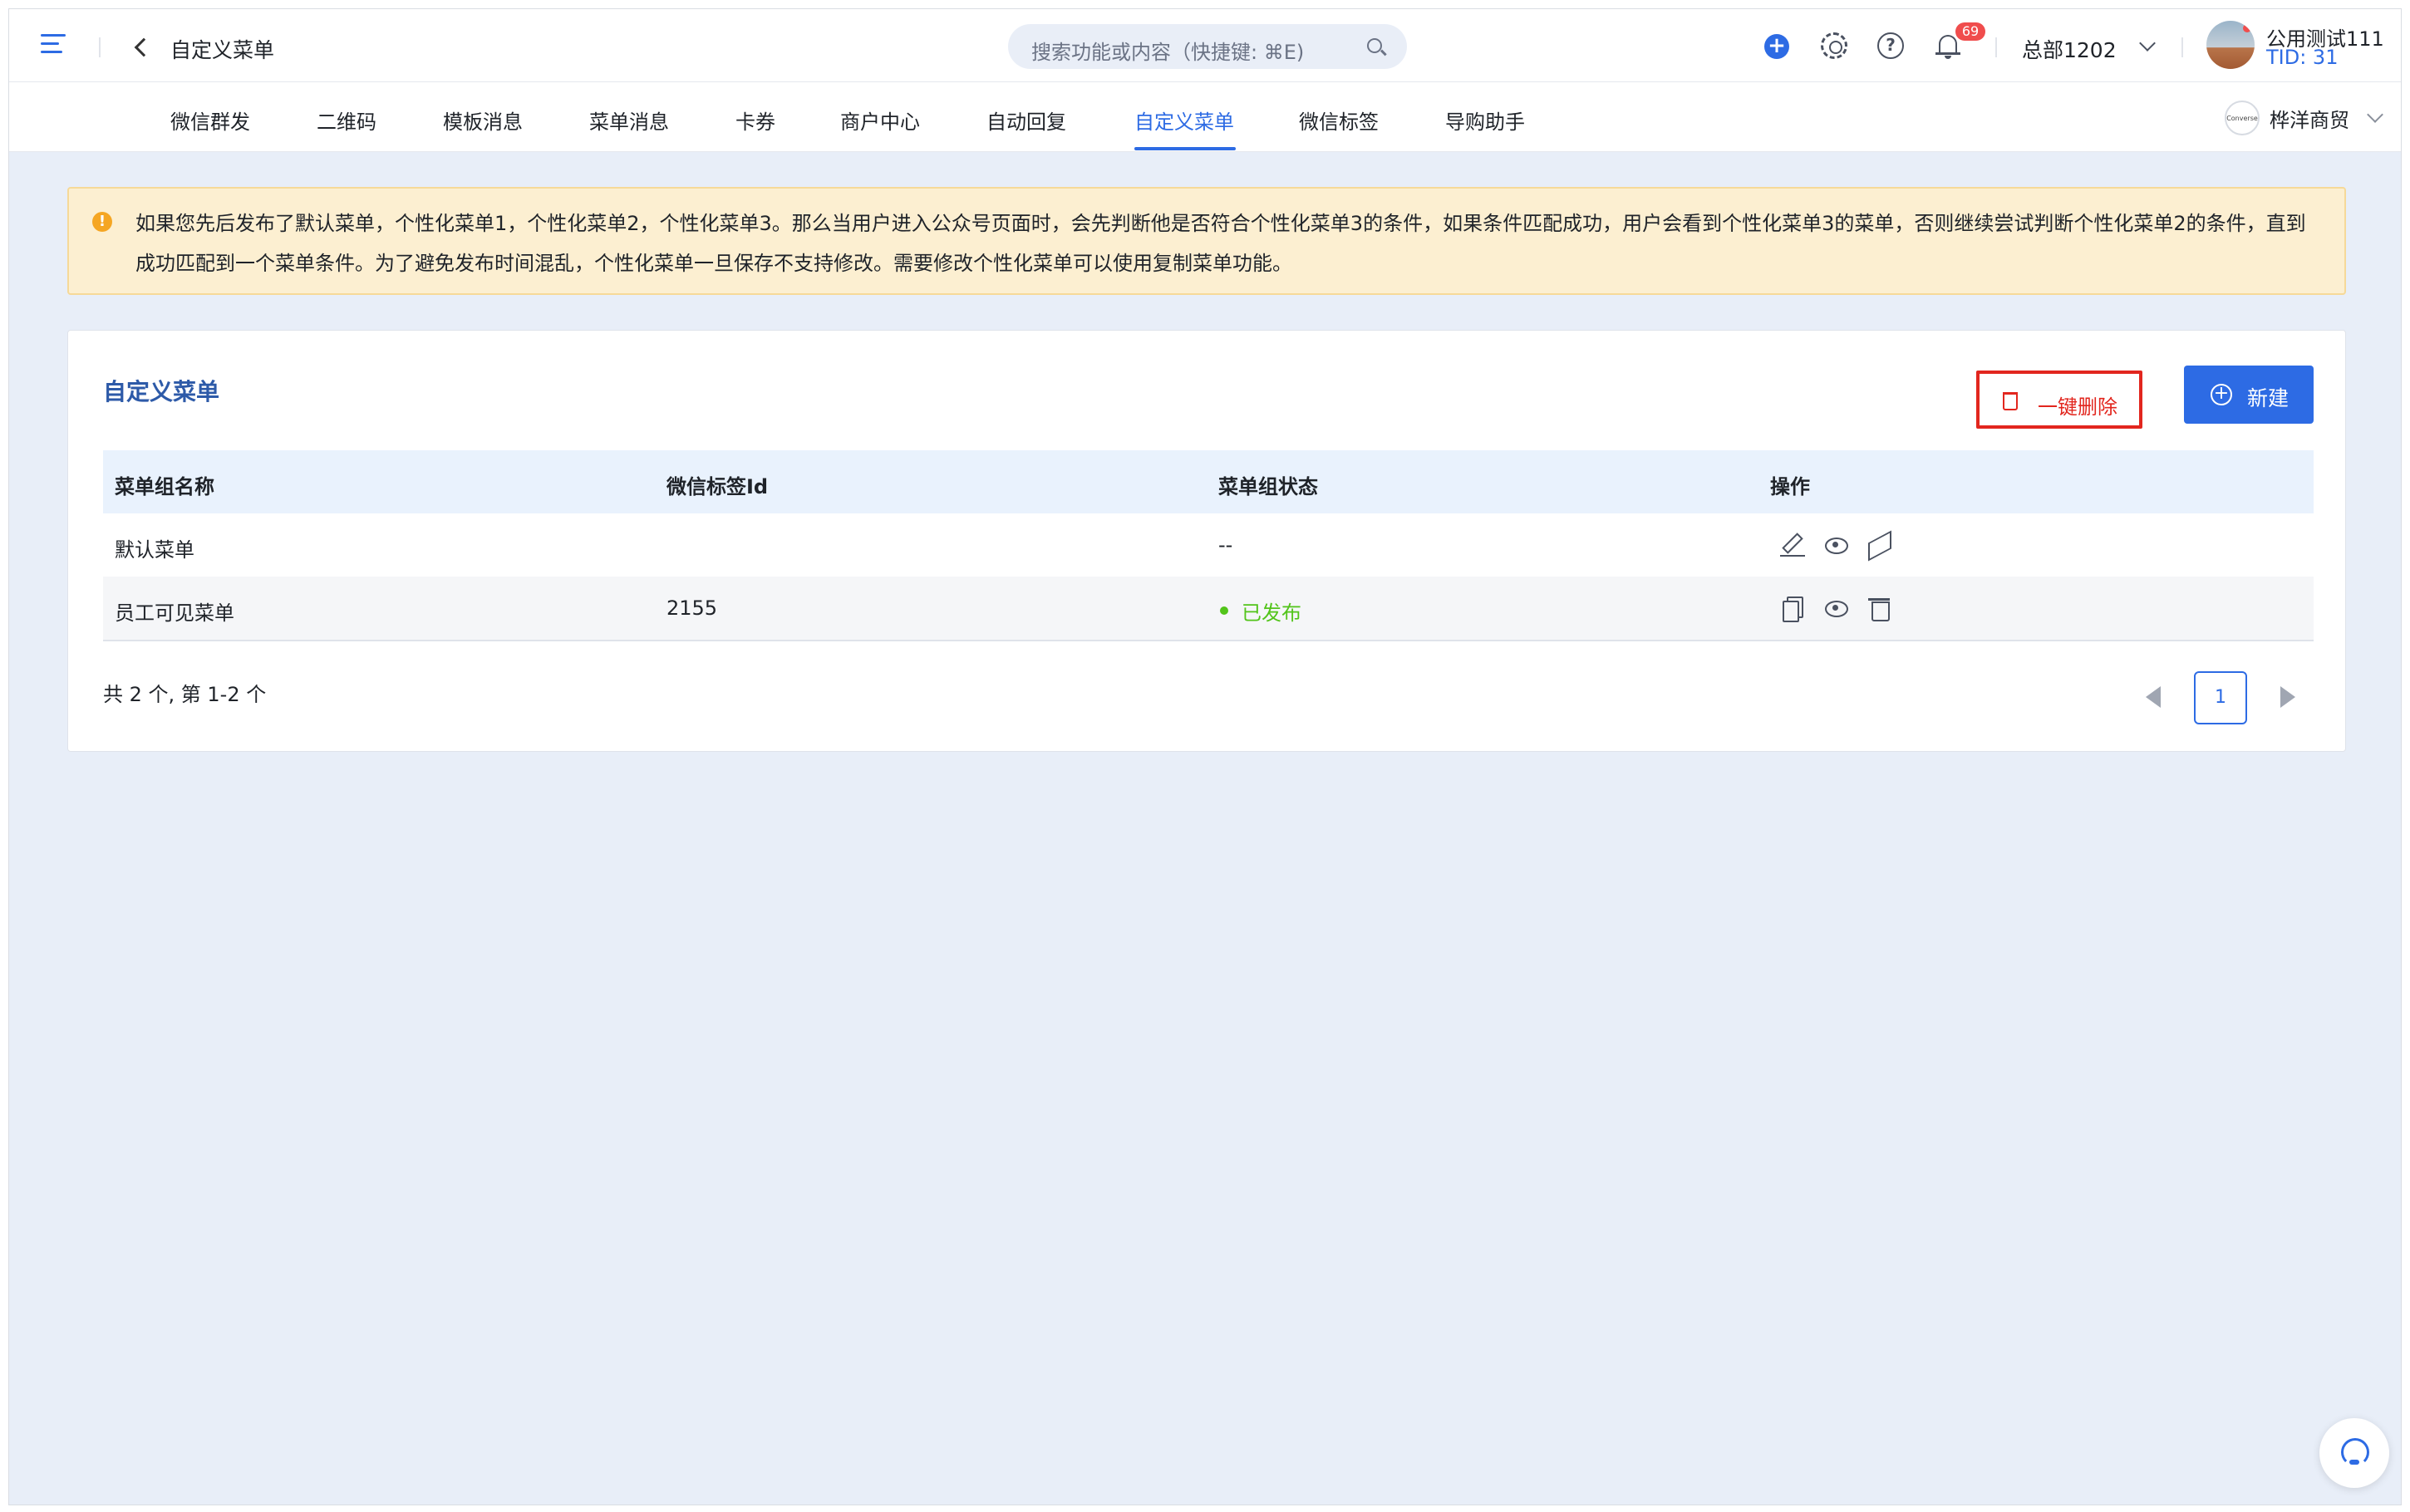 The width and height of the screenshot is (2410, 1512). Describe the element at coordinates (1268, 486) in the screenshot. I see `column-header-status: 菜单组状态` at that location.